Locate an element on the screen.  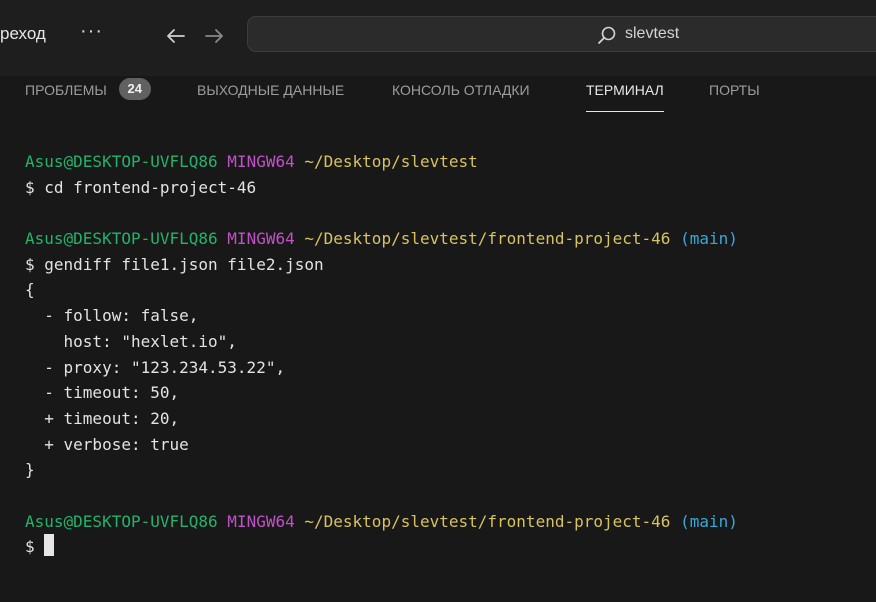
tab-ports-label: ПОРТЫ is located at coordinates (734, 90).